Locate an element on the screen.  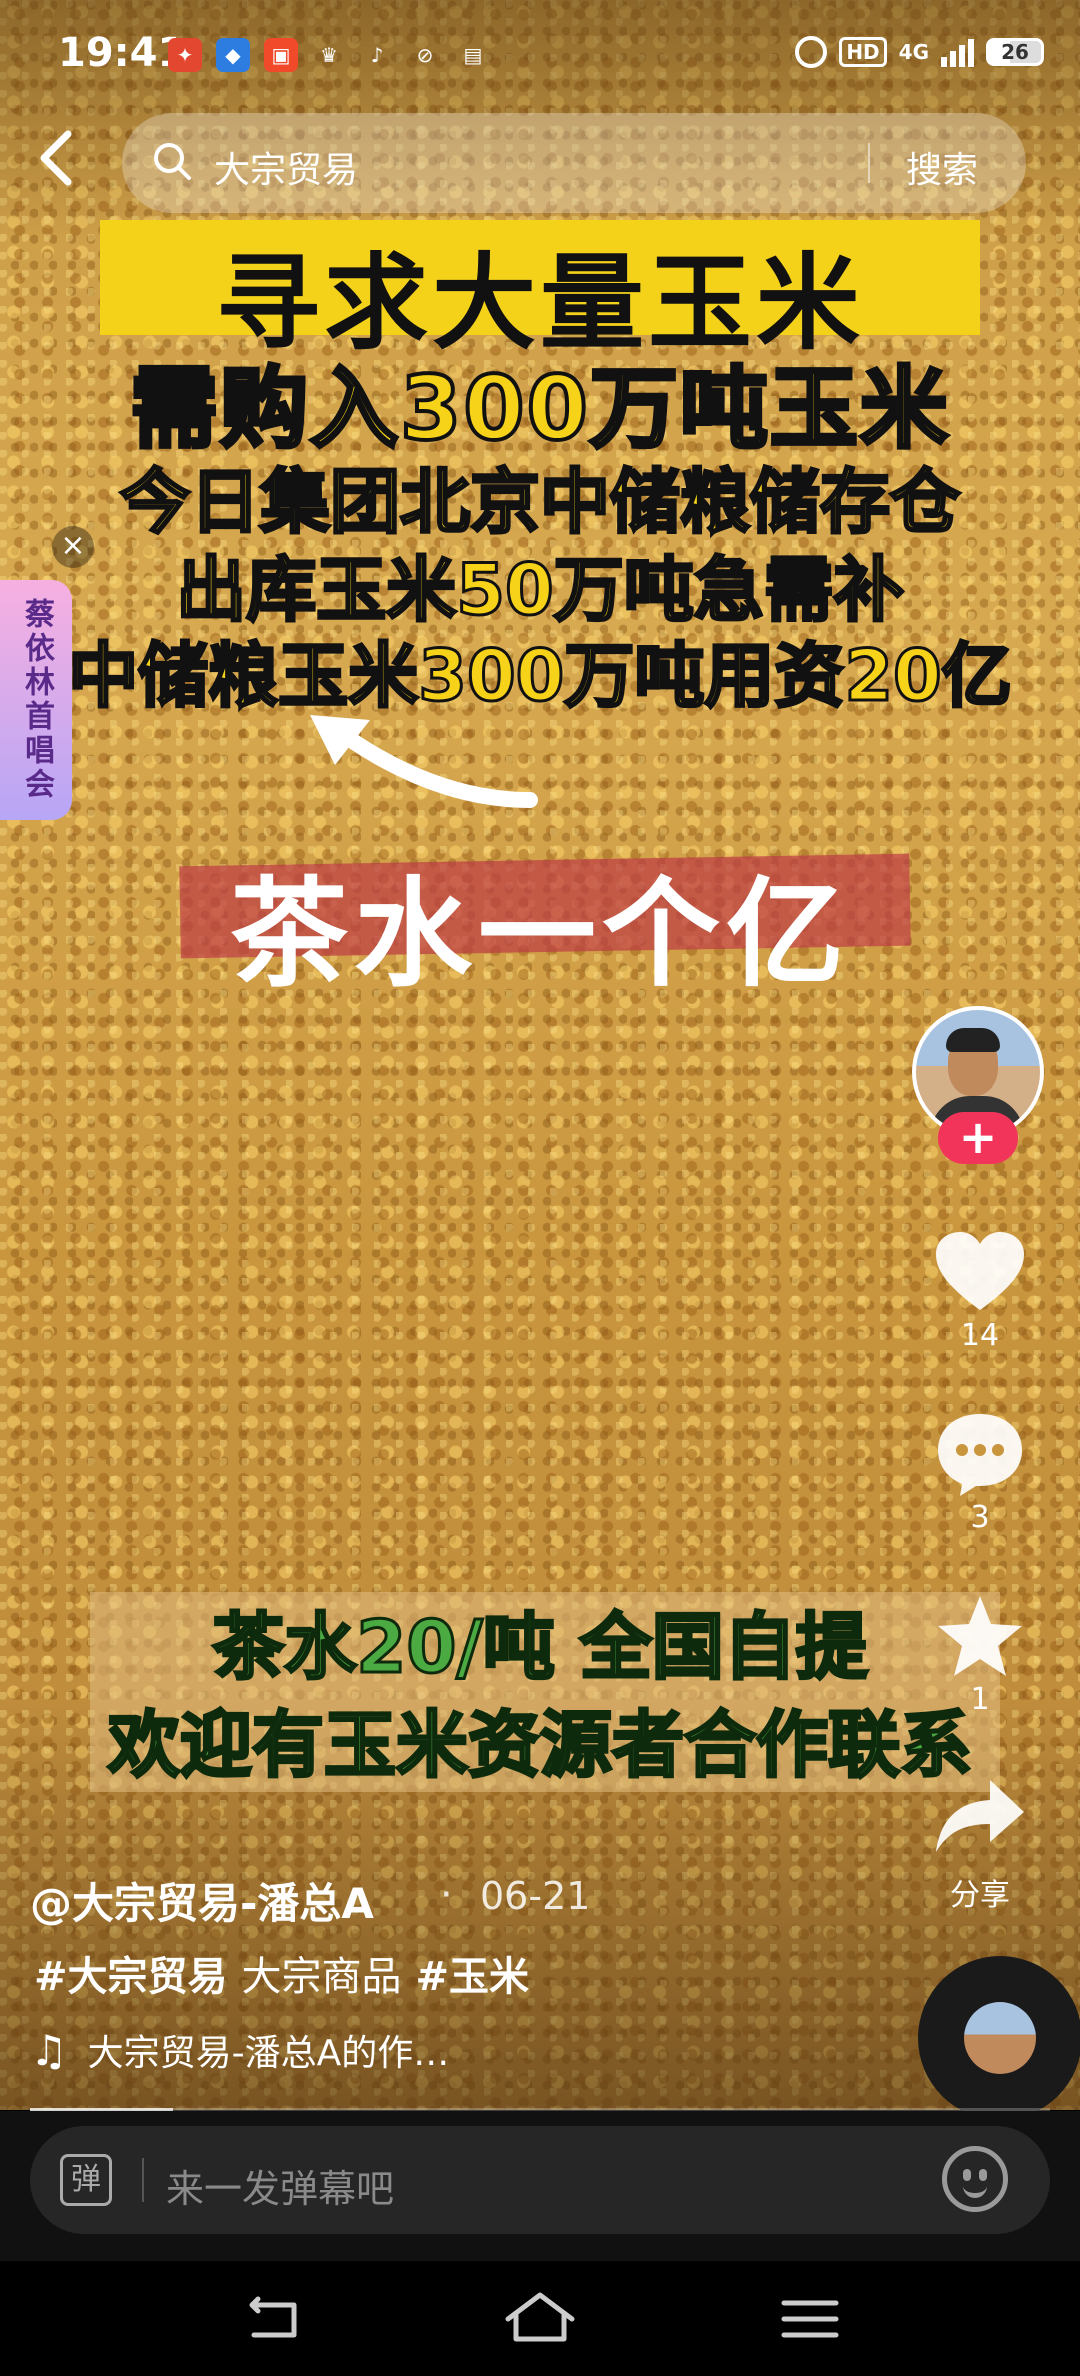
favorite-button is located at coordinates (980, 1636).